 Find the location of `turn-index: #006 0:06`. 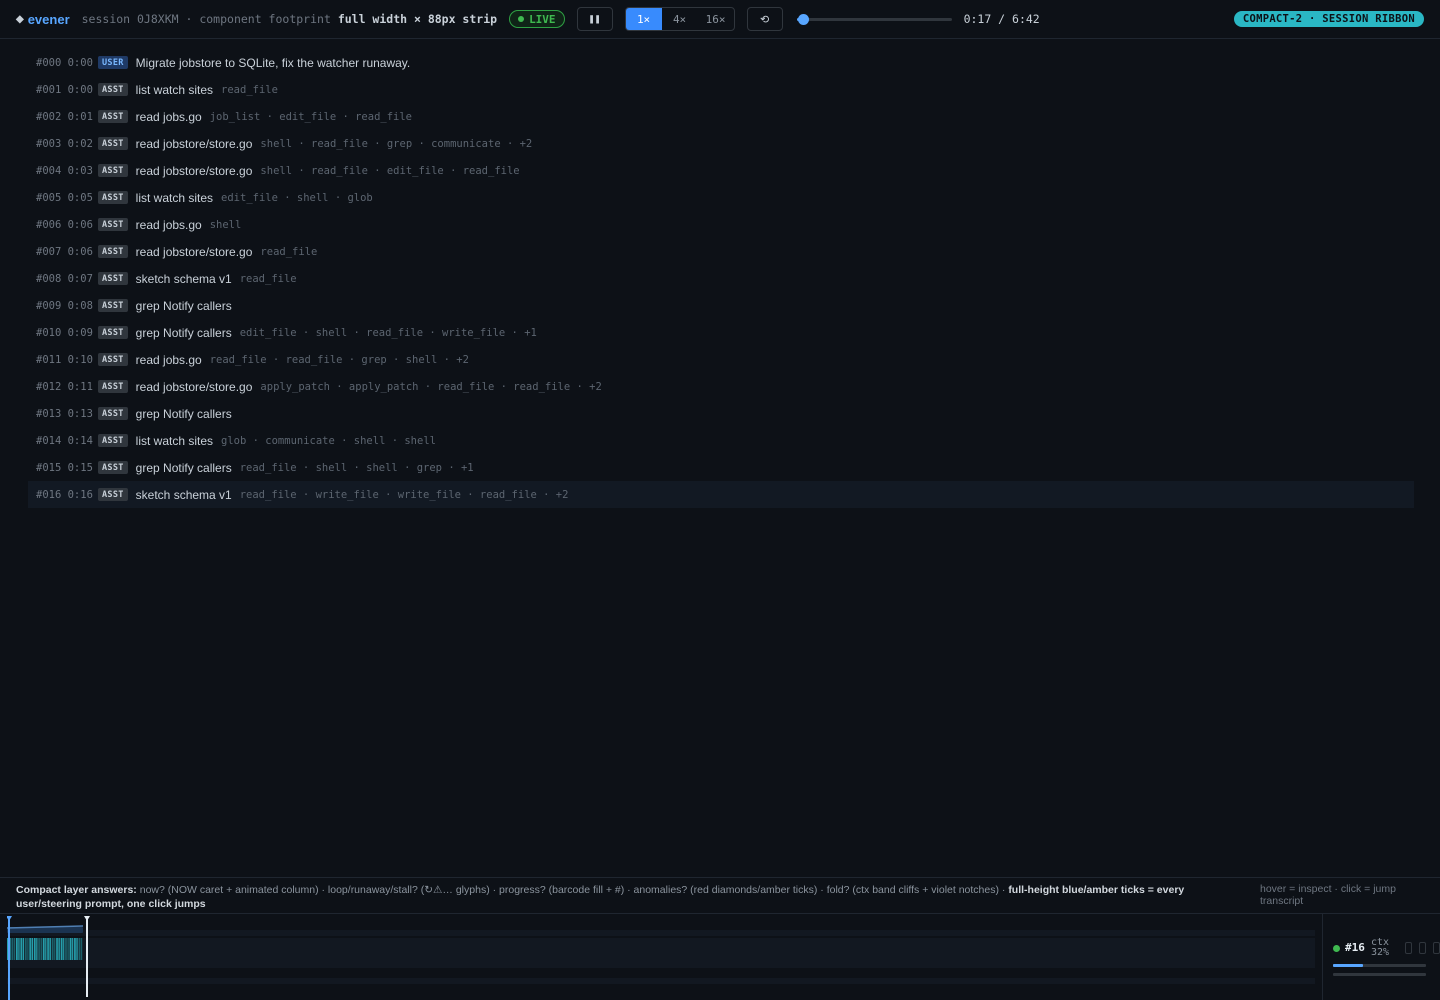

turn-index: #006 0:06 is located at coordinates (64, 224).